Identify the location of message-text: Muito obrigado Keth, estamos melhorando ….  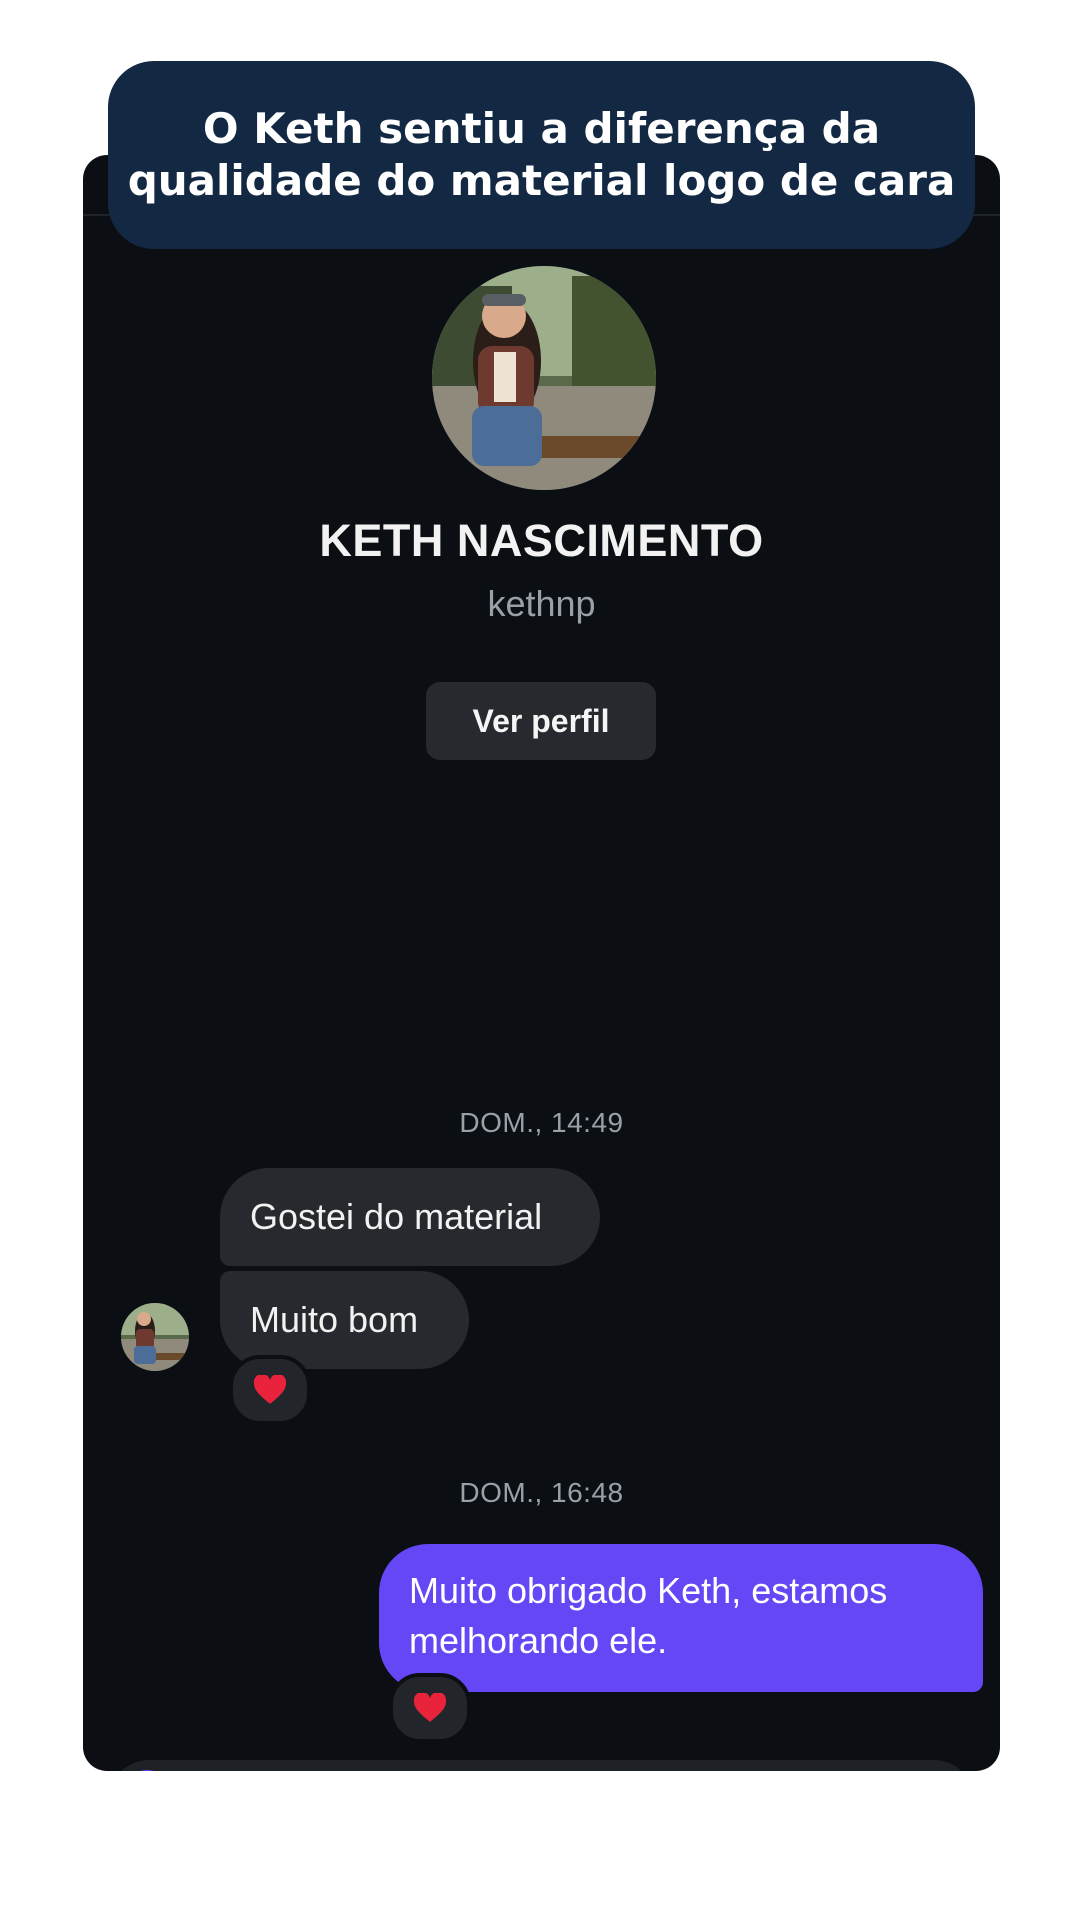
(648, 1615).